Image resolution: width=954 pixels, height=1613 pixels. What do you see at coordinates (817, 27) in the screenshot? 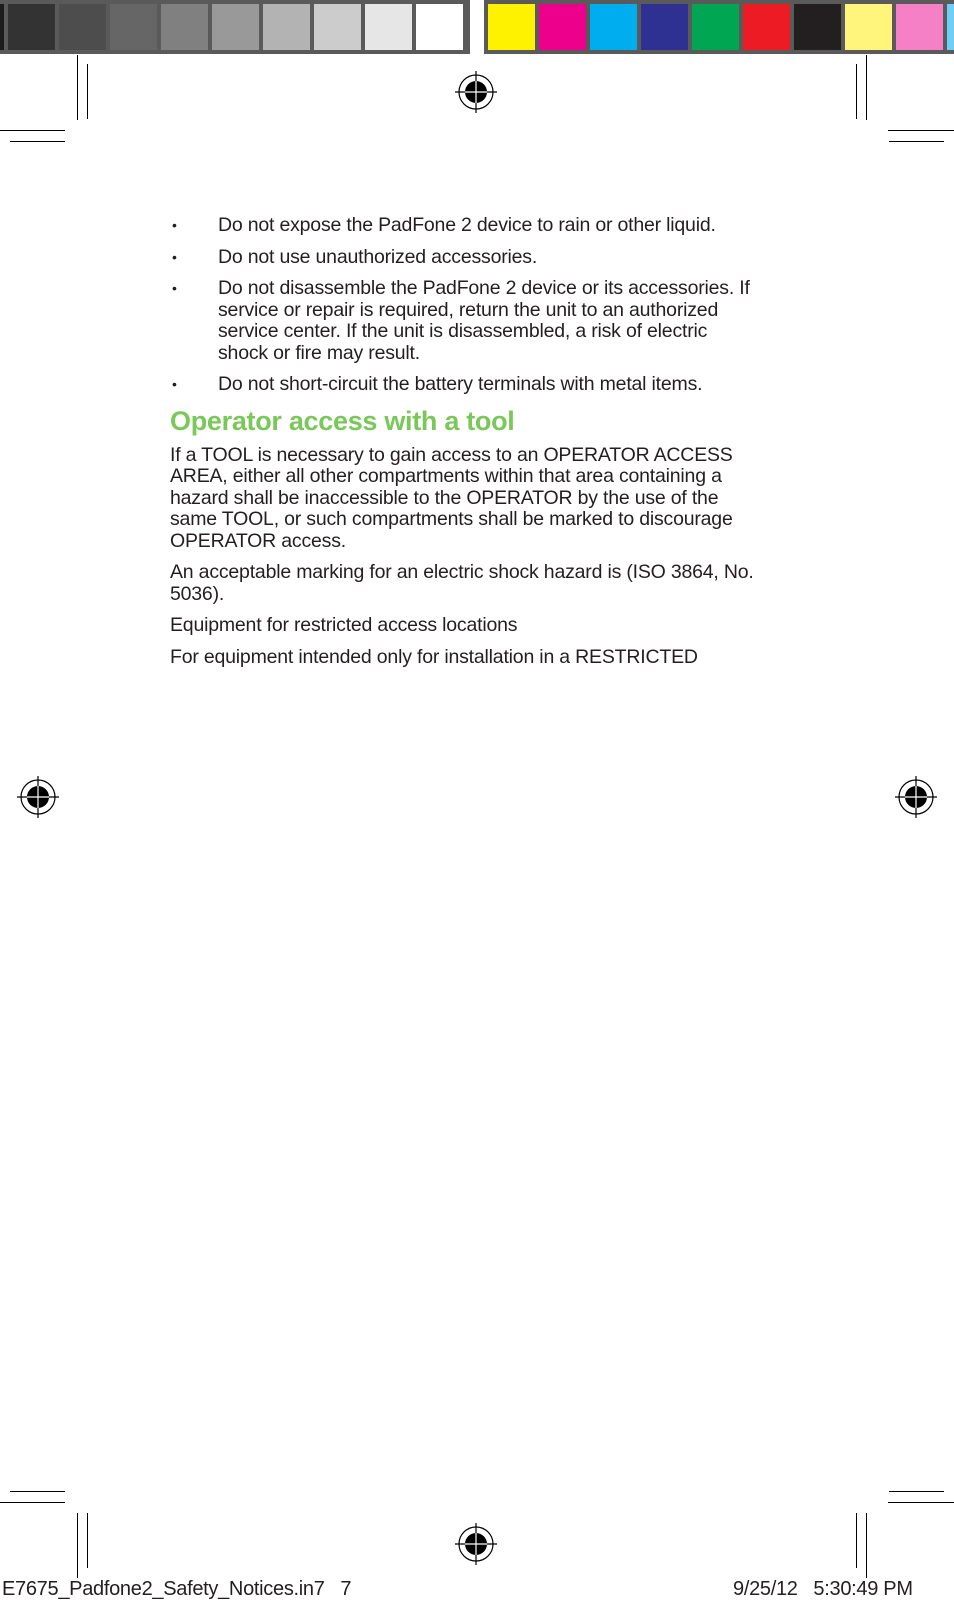
I see `color-swatch-black` at bounding box center [817, 27].